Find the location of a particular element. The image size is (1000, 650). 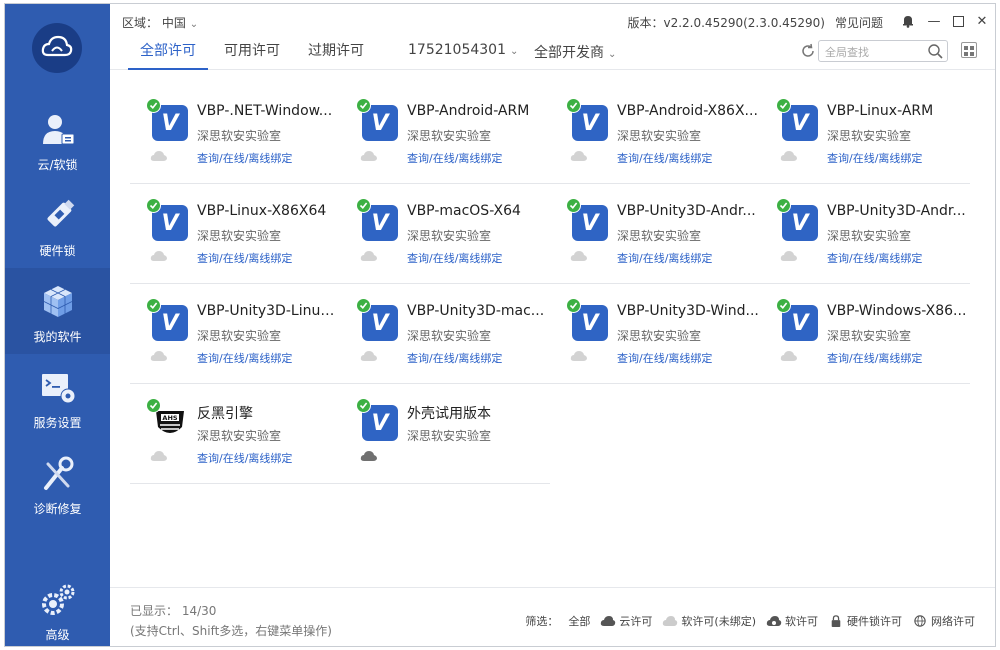

search-placeholder: 全局查找 is located at coordinates (847, 52).